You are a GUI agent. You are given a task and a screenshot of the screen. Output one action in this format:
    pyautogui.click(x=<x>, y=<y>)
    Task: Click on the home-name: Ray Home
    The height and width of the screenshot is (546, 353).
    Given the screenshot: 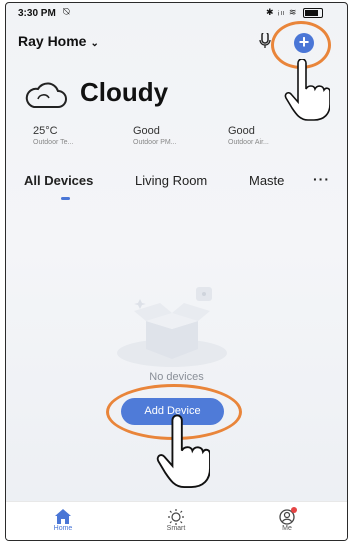 What is the action you would take?
    pyautogui.click(x=52, y=41)
    